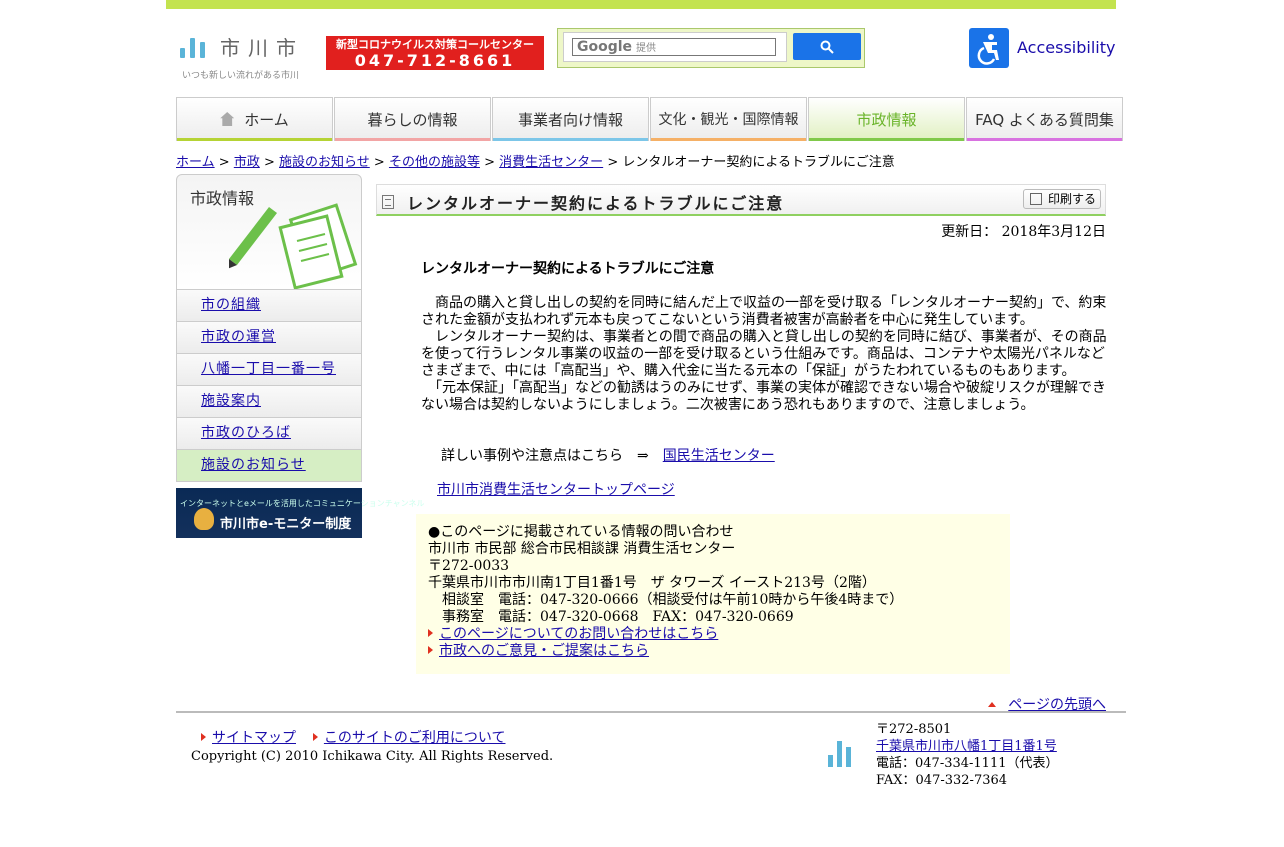 Image resolution: width=1284 pixels, height=847 pixels. What do you see at coordinates (578, 634) in the screenshot?
I see `inquiry-link: このページについてのお問い合わせはこちら` at bounding box center [578, 634].